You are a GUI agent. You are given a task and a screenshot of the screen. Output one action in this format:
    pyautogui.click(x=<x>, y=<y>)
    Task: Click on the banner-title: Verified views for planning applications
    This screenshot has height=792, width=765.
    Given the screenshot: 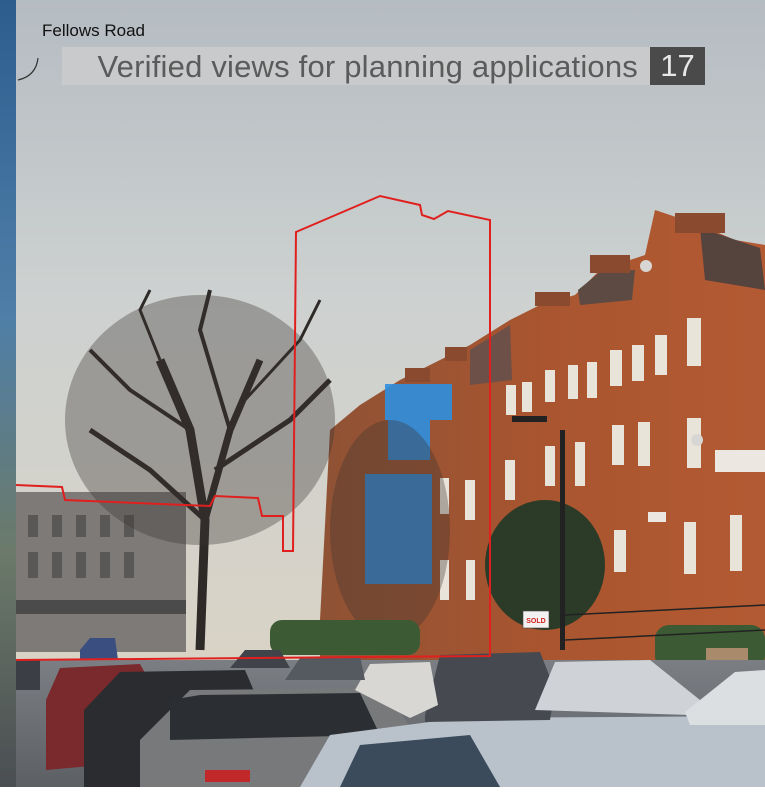 What is the action you would take?
    pyautogui.click(x=367, y=66)
    